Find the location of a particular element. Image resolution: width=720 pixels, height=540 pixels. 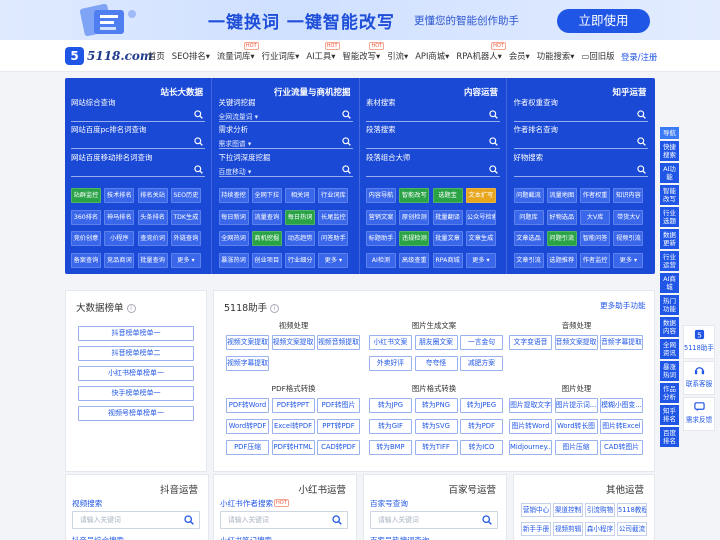

panel-tool-button: 动态趋势 is located at coordinates (300, 238).